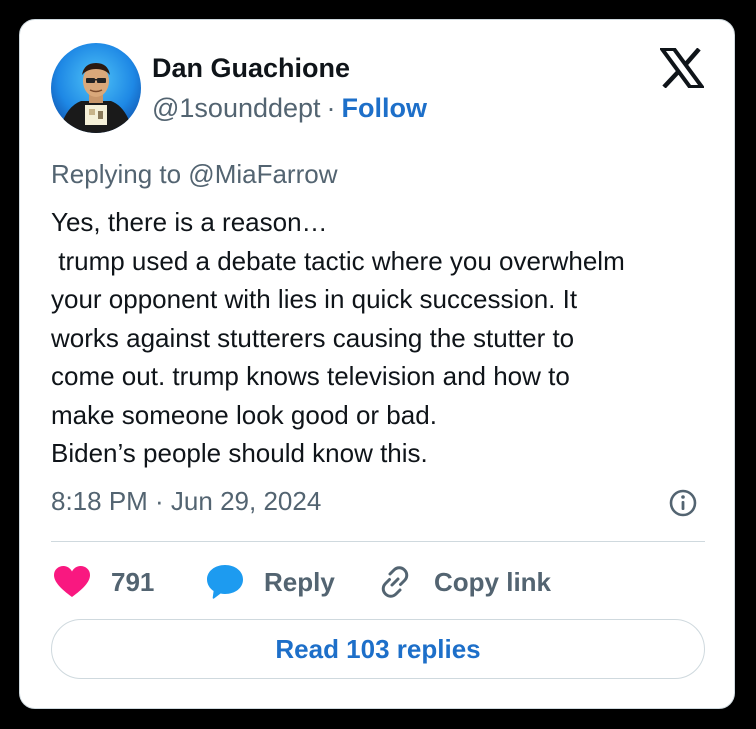 The height and width of the screenshot is (729, 756). What do you see at coordinates (378, 541) in the screenshot?
I see `divider` at bounding box center [378, 541].